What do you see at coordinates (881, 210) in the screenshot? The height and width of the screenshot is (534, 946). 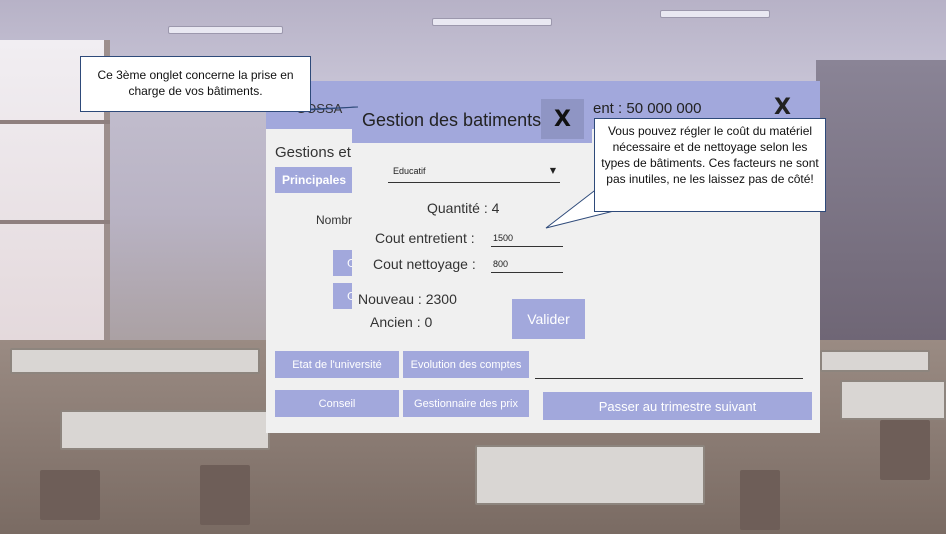 I see `classroom-wall` at bounding box center [881, 210].